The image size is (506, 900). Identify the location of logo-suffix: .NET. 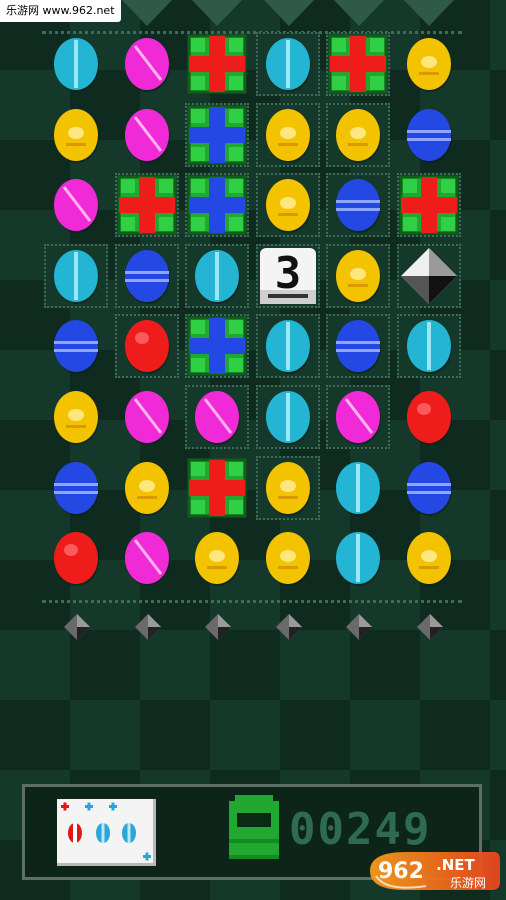
(455, 865).